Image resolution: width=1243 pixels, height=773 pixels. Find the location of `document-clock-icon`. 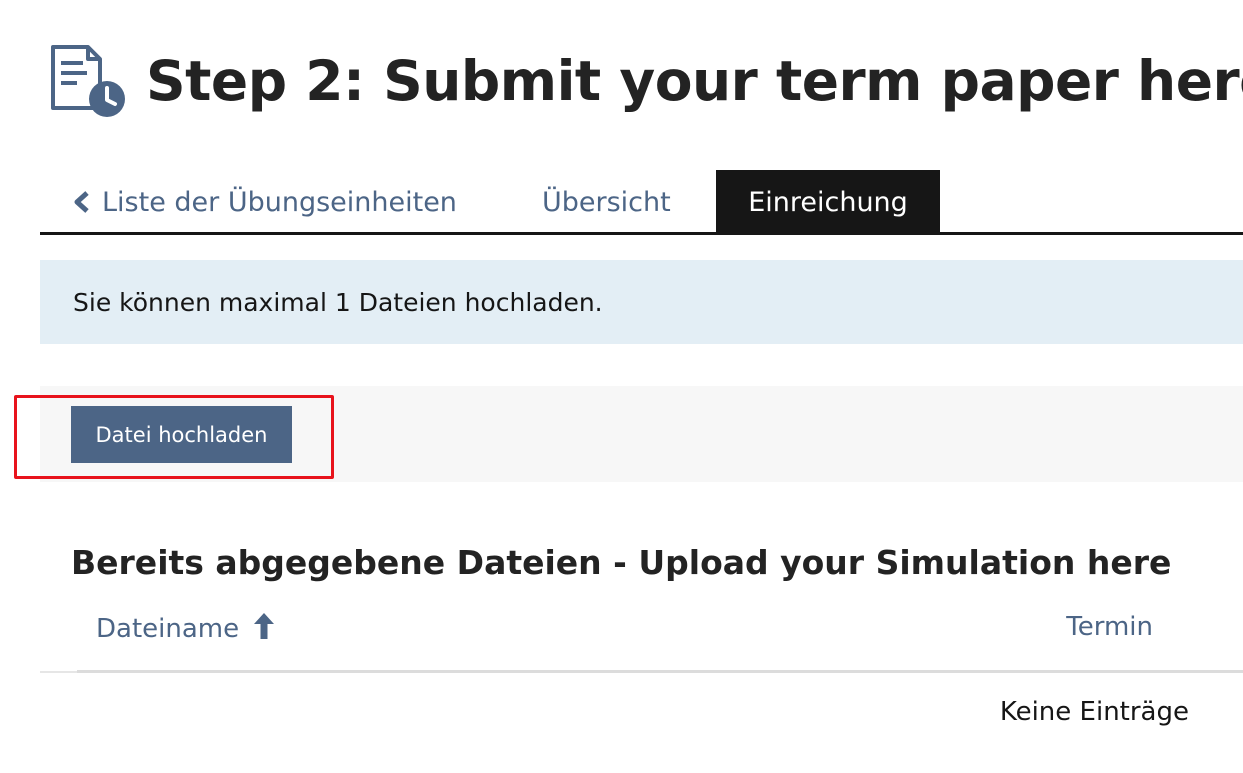

document-clock-icon is located at coordinates (89, 81).